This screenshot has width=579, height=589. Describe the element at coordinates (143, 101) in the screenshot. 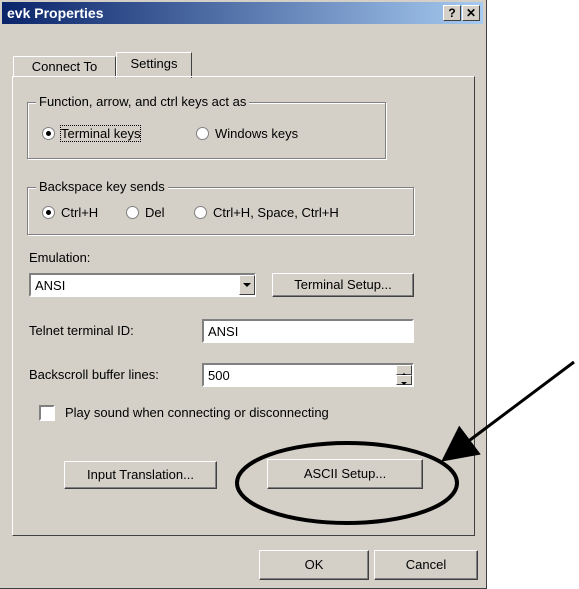

I see `function-keys-legend: Function, arrow, and ctrl keys act as` at that location.